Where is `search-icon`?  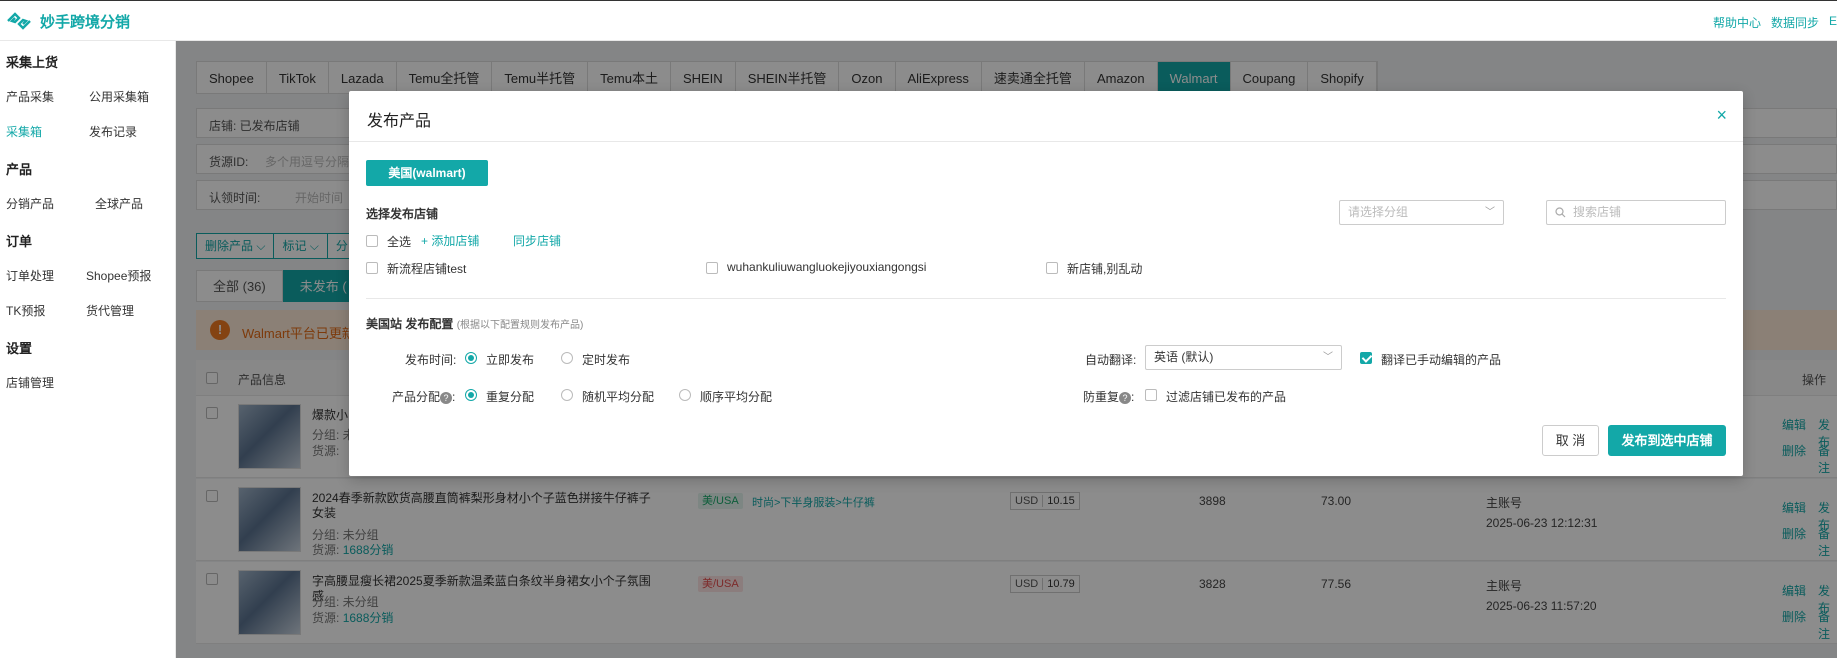 search-icon is located at coordinates (1560, 212).